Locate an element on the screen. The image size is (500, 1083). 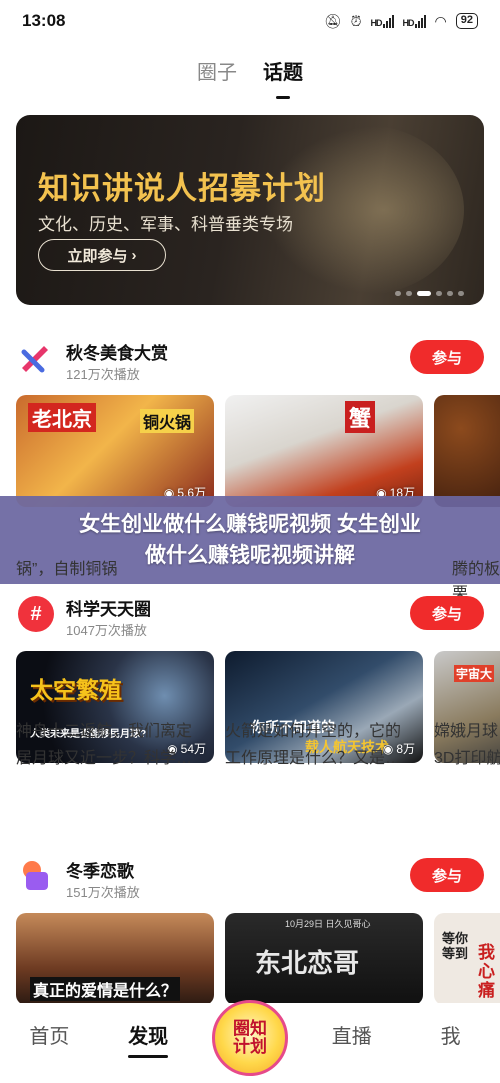
food-topic-icon is located at coordinates (36, 358).